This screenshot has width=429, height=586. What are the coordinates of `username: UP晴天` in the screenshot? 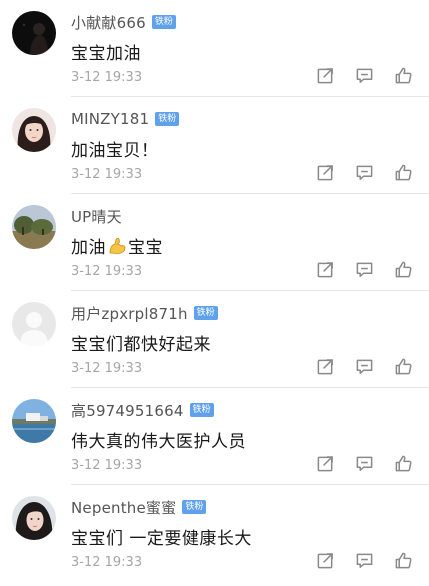 It's located at (96, 216).